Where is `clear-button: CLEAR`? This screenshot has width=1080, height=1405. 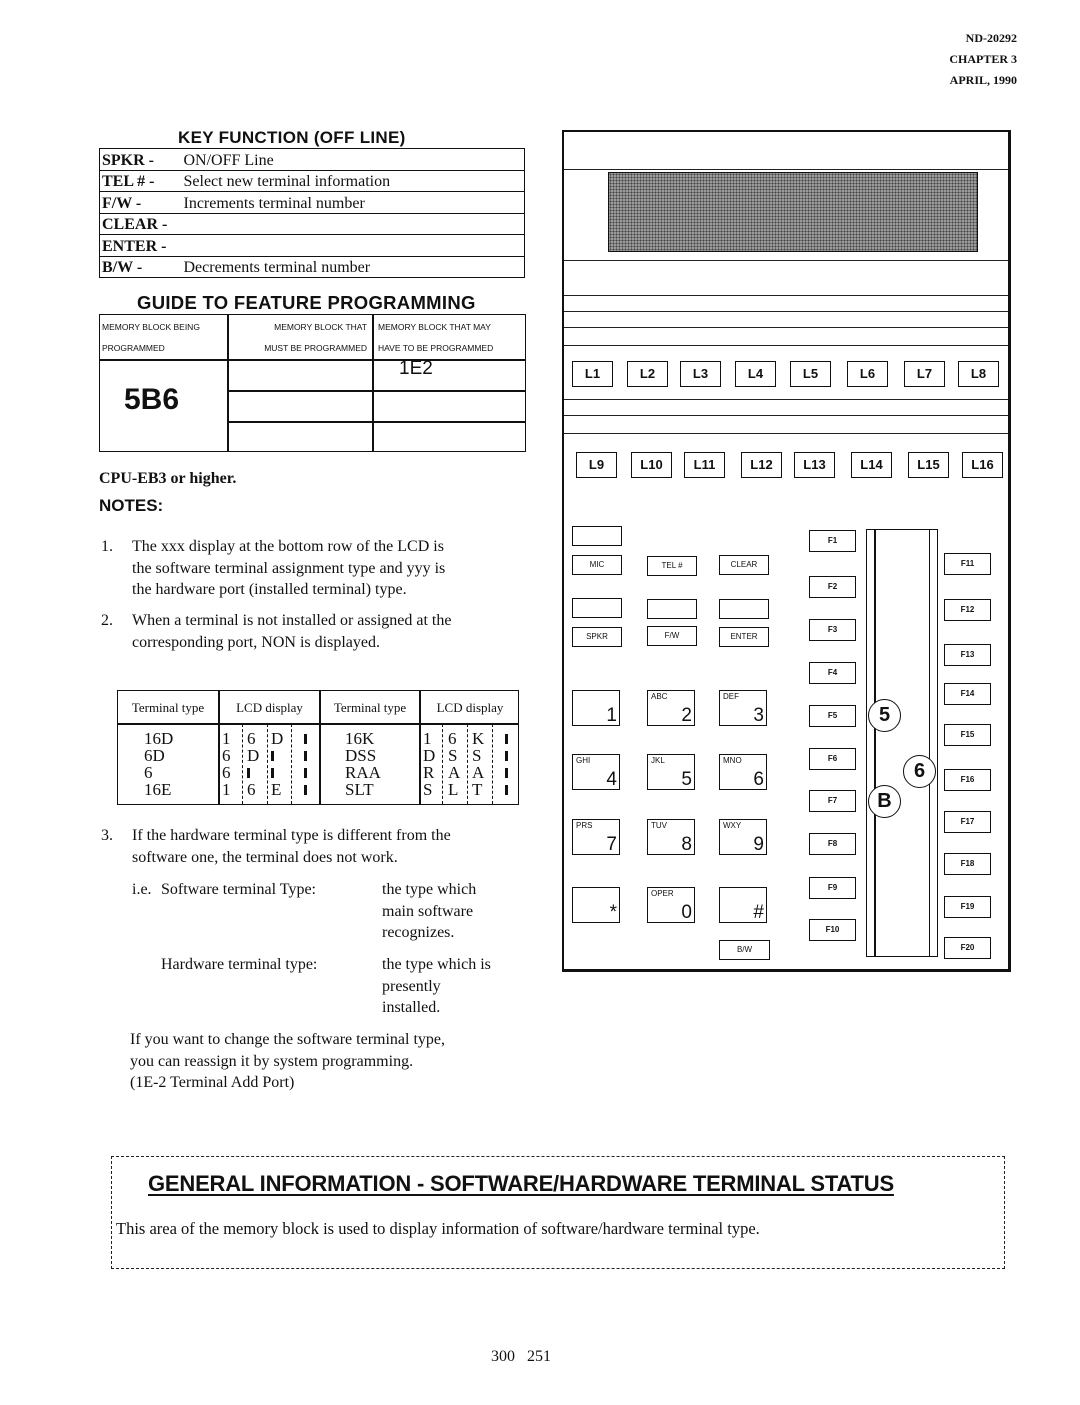
clear-button: CLEAR is located at coordinates (744, 565).